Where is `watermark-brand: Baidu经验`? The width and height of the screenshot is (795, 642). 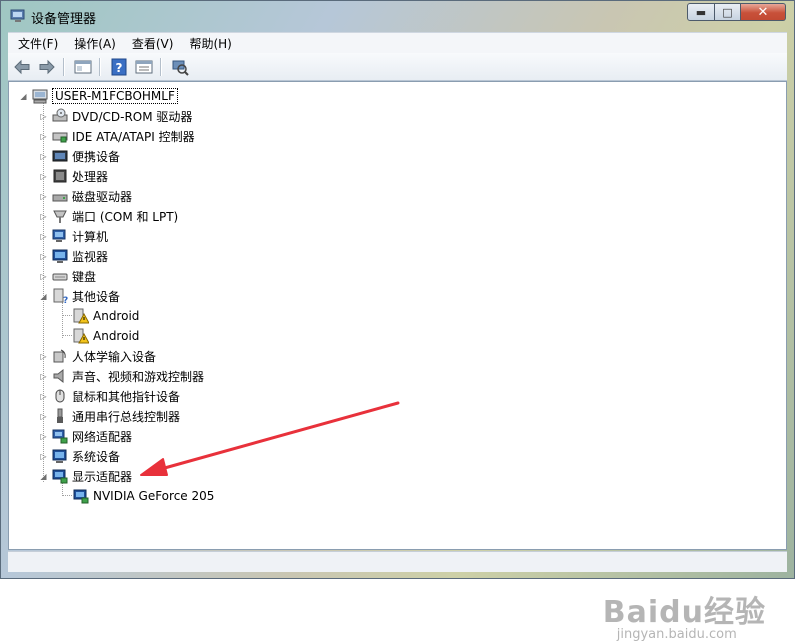 watermark-brand: Baidu经验 is located at coordinates (684, 612).